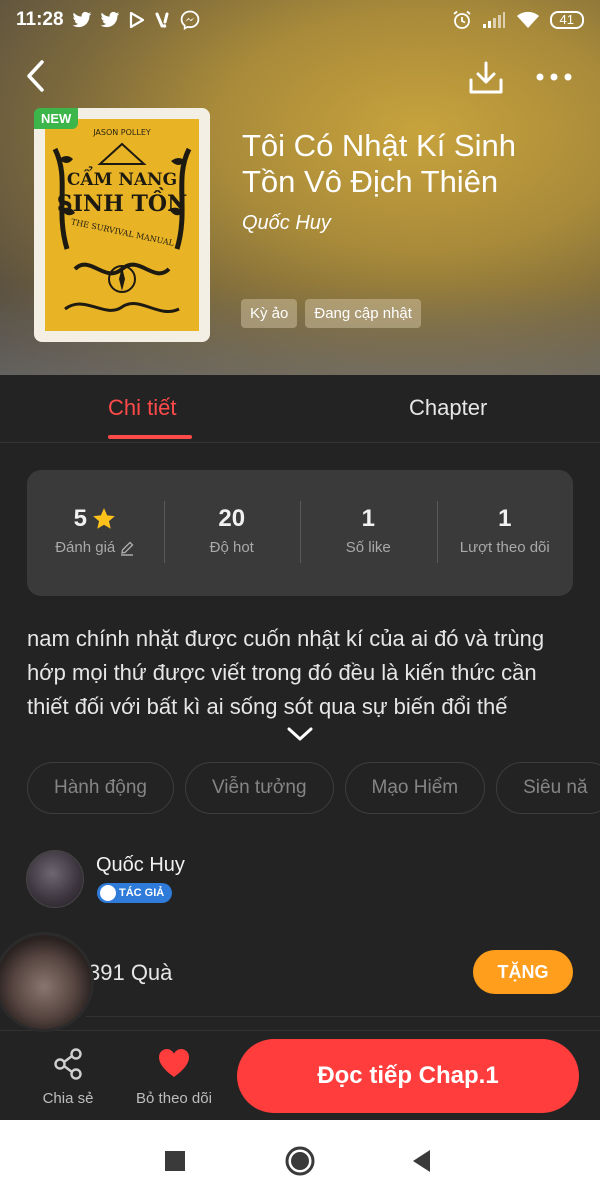 The height and width of the screenshot is (1200, 600). Describe the element at coordinates (140, 865) in the screenshot. I see `author-name: Quốc Huy` at that location.